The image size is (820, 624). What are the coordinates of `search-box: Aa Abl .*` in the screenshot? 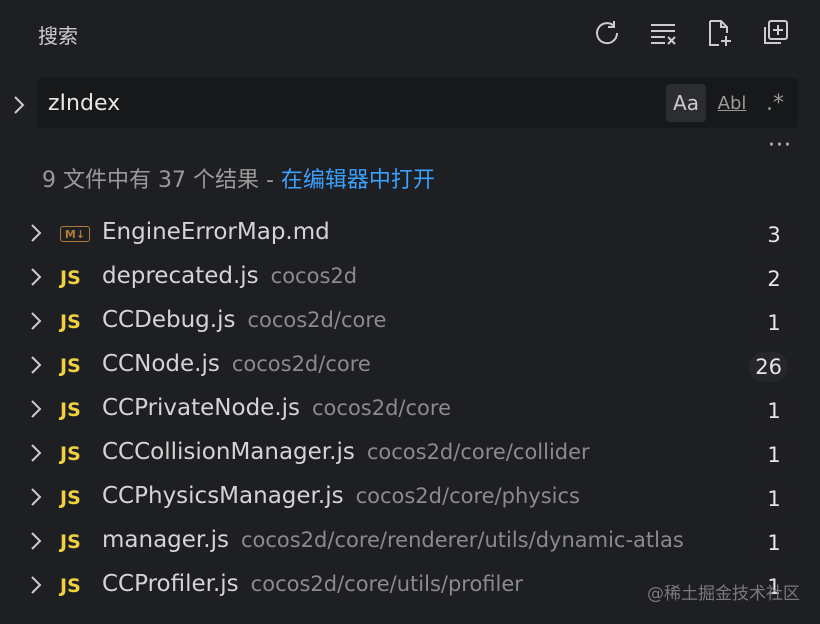 It's located at (418, 103).